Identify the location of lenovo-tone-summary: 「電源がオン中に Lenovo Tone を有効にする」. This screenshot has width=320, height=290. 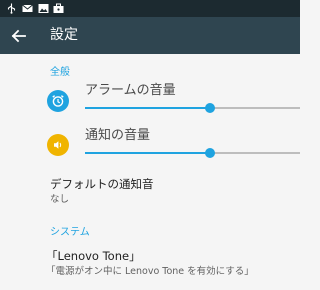
(150, 271).